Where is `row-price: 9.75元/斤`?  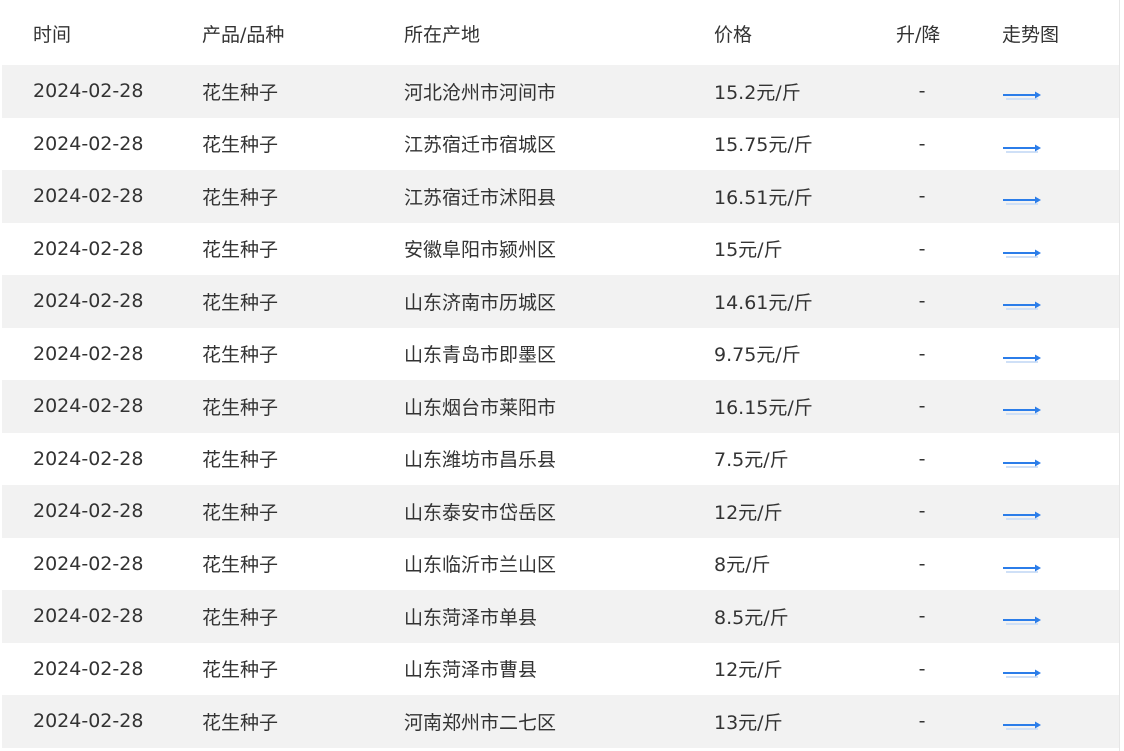 row-price: 9.75元/斤 is located at coordinates (757, 355).